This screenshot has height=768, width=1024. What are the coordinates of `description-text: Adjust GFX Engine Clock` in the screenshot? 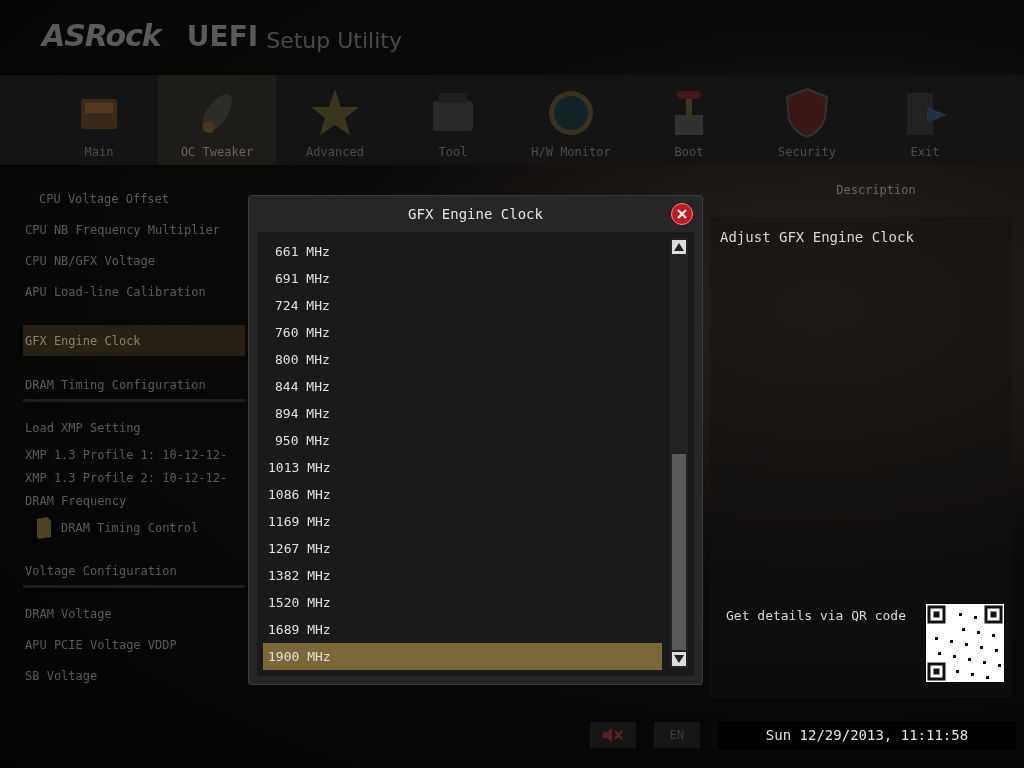 It's located at (817, 238).